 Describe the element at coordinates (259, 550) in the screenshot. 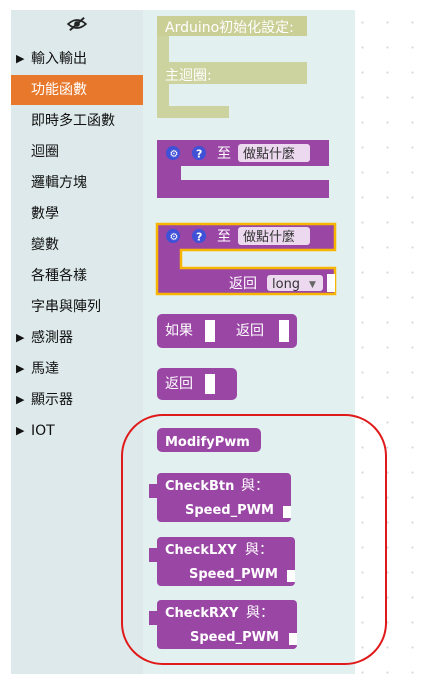

I see `check-lxy-with-label: 與：` at that location.